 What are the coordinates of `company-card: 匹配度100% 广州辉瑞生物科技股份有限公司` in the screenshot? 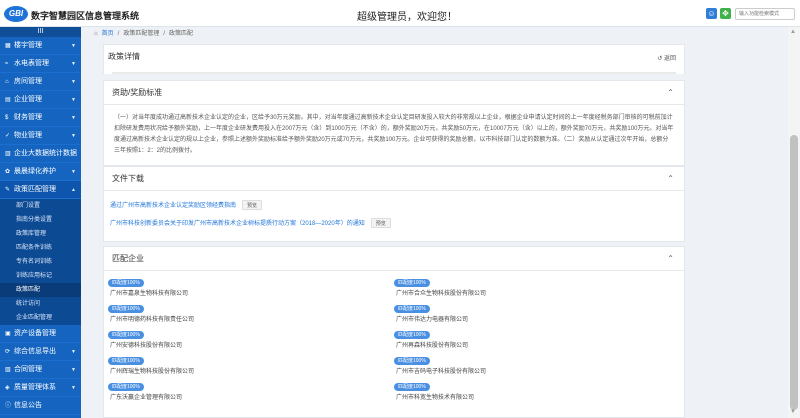 It's located at (251, 366).